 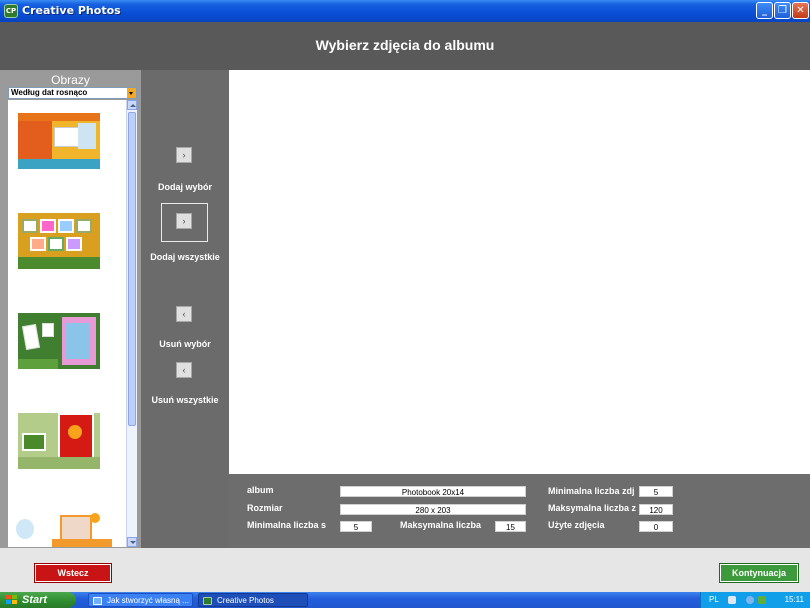 I want to click on gallery-scrollbar, so click(x=131, y=323).